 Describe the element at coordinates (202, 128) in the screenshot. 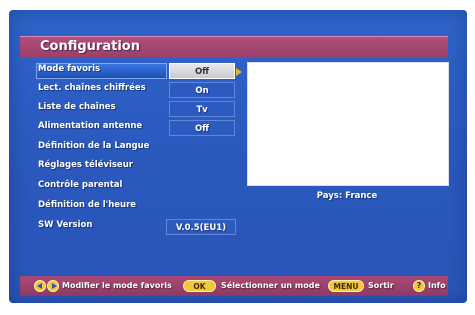

I see `alimentation-antenne-value: Off` at that location.